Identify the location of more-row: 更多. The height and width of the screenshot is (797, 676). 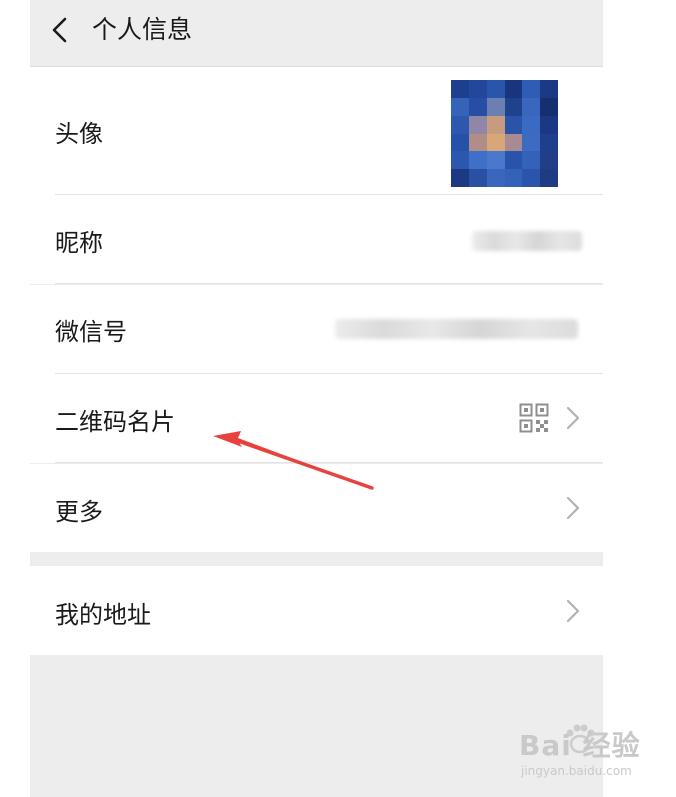
(316, 508).